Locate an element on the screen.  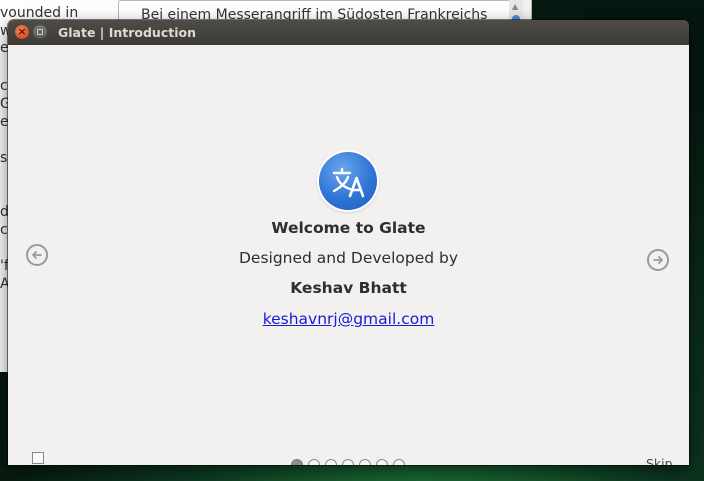
welcome-heading: Welcome to Glate is located at coordinates (348, 228).